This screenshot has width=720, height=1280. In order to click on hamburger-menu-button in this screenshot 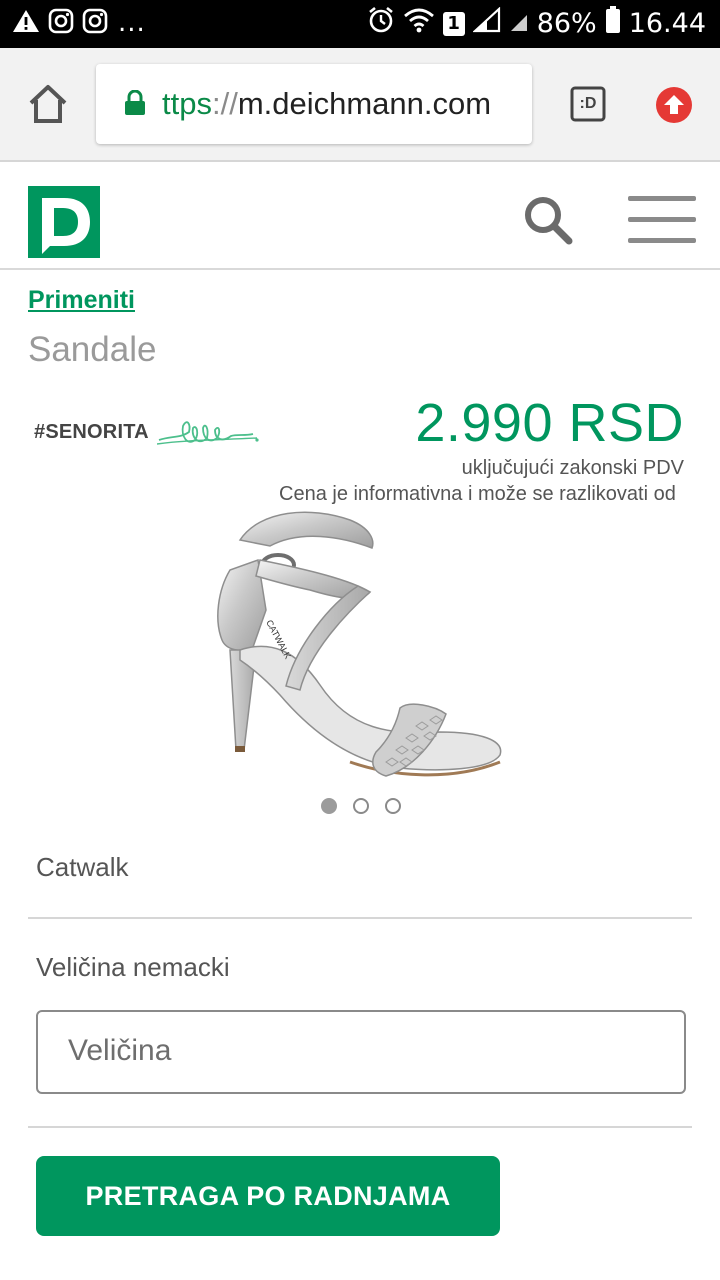, I will do `click(662, 221)`.